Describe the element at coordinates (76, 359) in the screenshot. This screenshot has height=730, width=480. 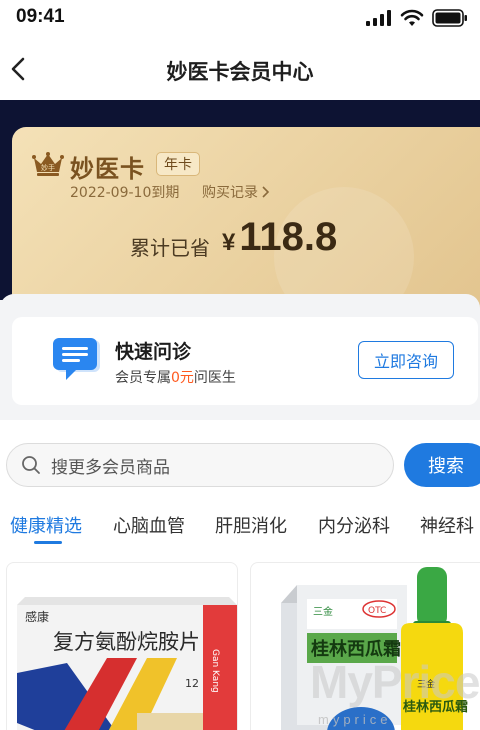
I see `chat-message-icon` at that location.